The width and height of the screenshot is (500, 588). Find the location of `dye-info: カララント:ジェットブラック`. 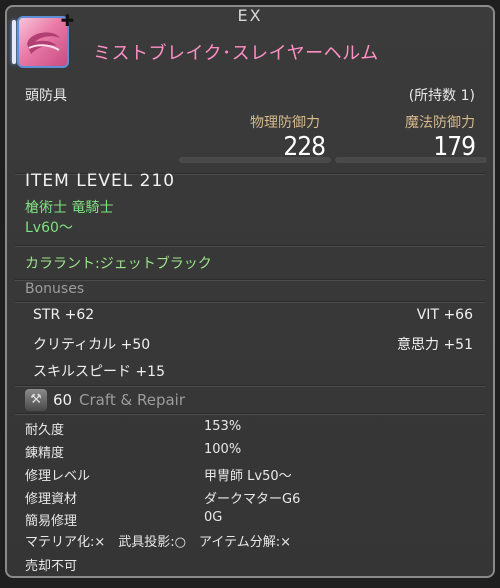

dye-info: カララント:ジェットブラック is located at coordinates (118, 264).